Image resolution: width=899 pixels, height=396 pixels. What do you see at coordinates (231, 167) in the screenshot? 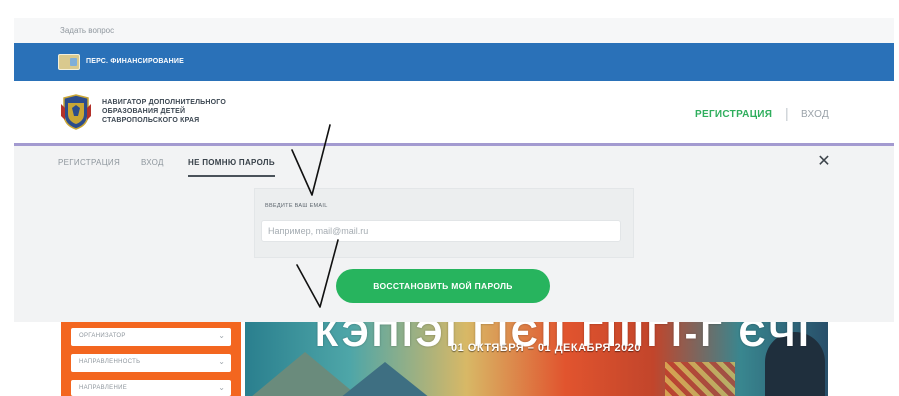
I see `tab-forgot-password: НЕ ПОМНЮ ПАРОЛЬ` at bounding box center [231, 167].